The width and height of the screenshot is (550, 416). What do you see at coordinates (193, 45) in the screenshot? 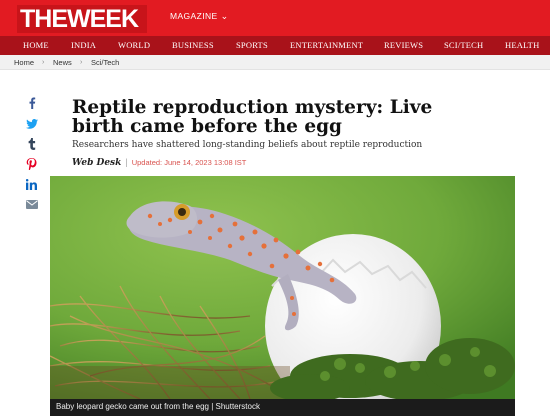
I see `nav-item-business: BUSINESS` at bounding box center [193, 45].